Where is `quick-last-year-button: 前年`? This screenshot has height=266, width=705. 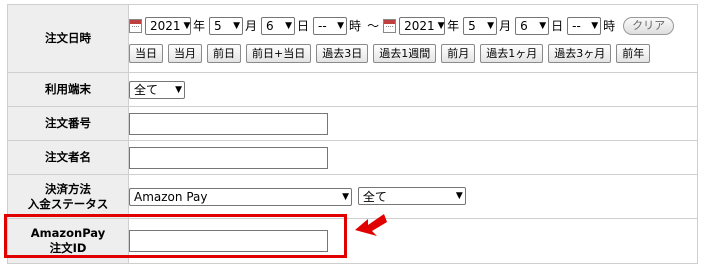
quick-last-year-button: 前年 is located at coordinates (633, 53).